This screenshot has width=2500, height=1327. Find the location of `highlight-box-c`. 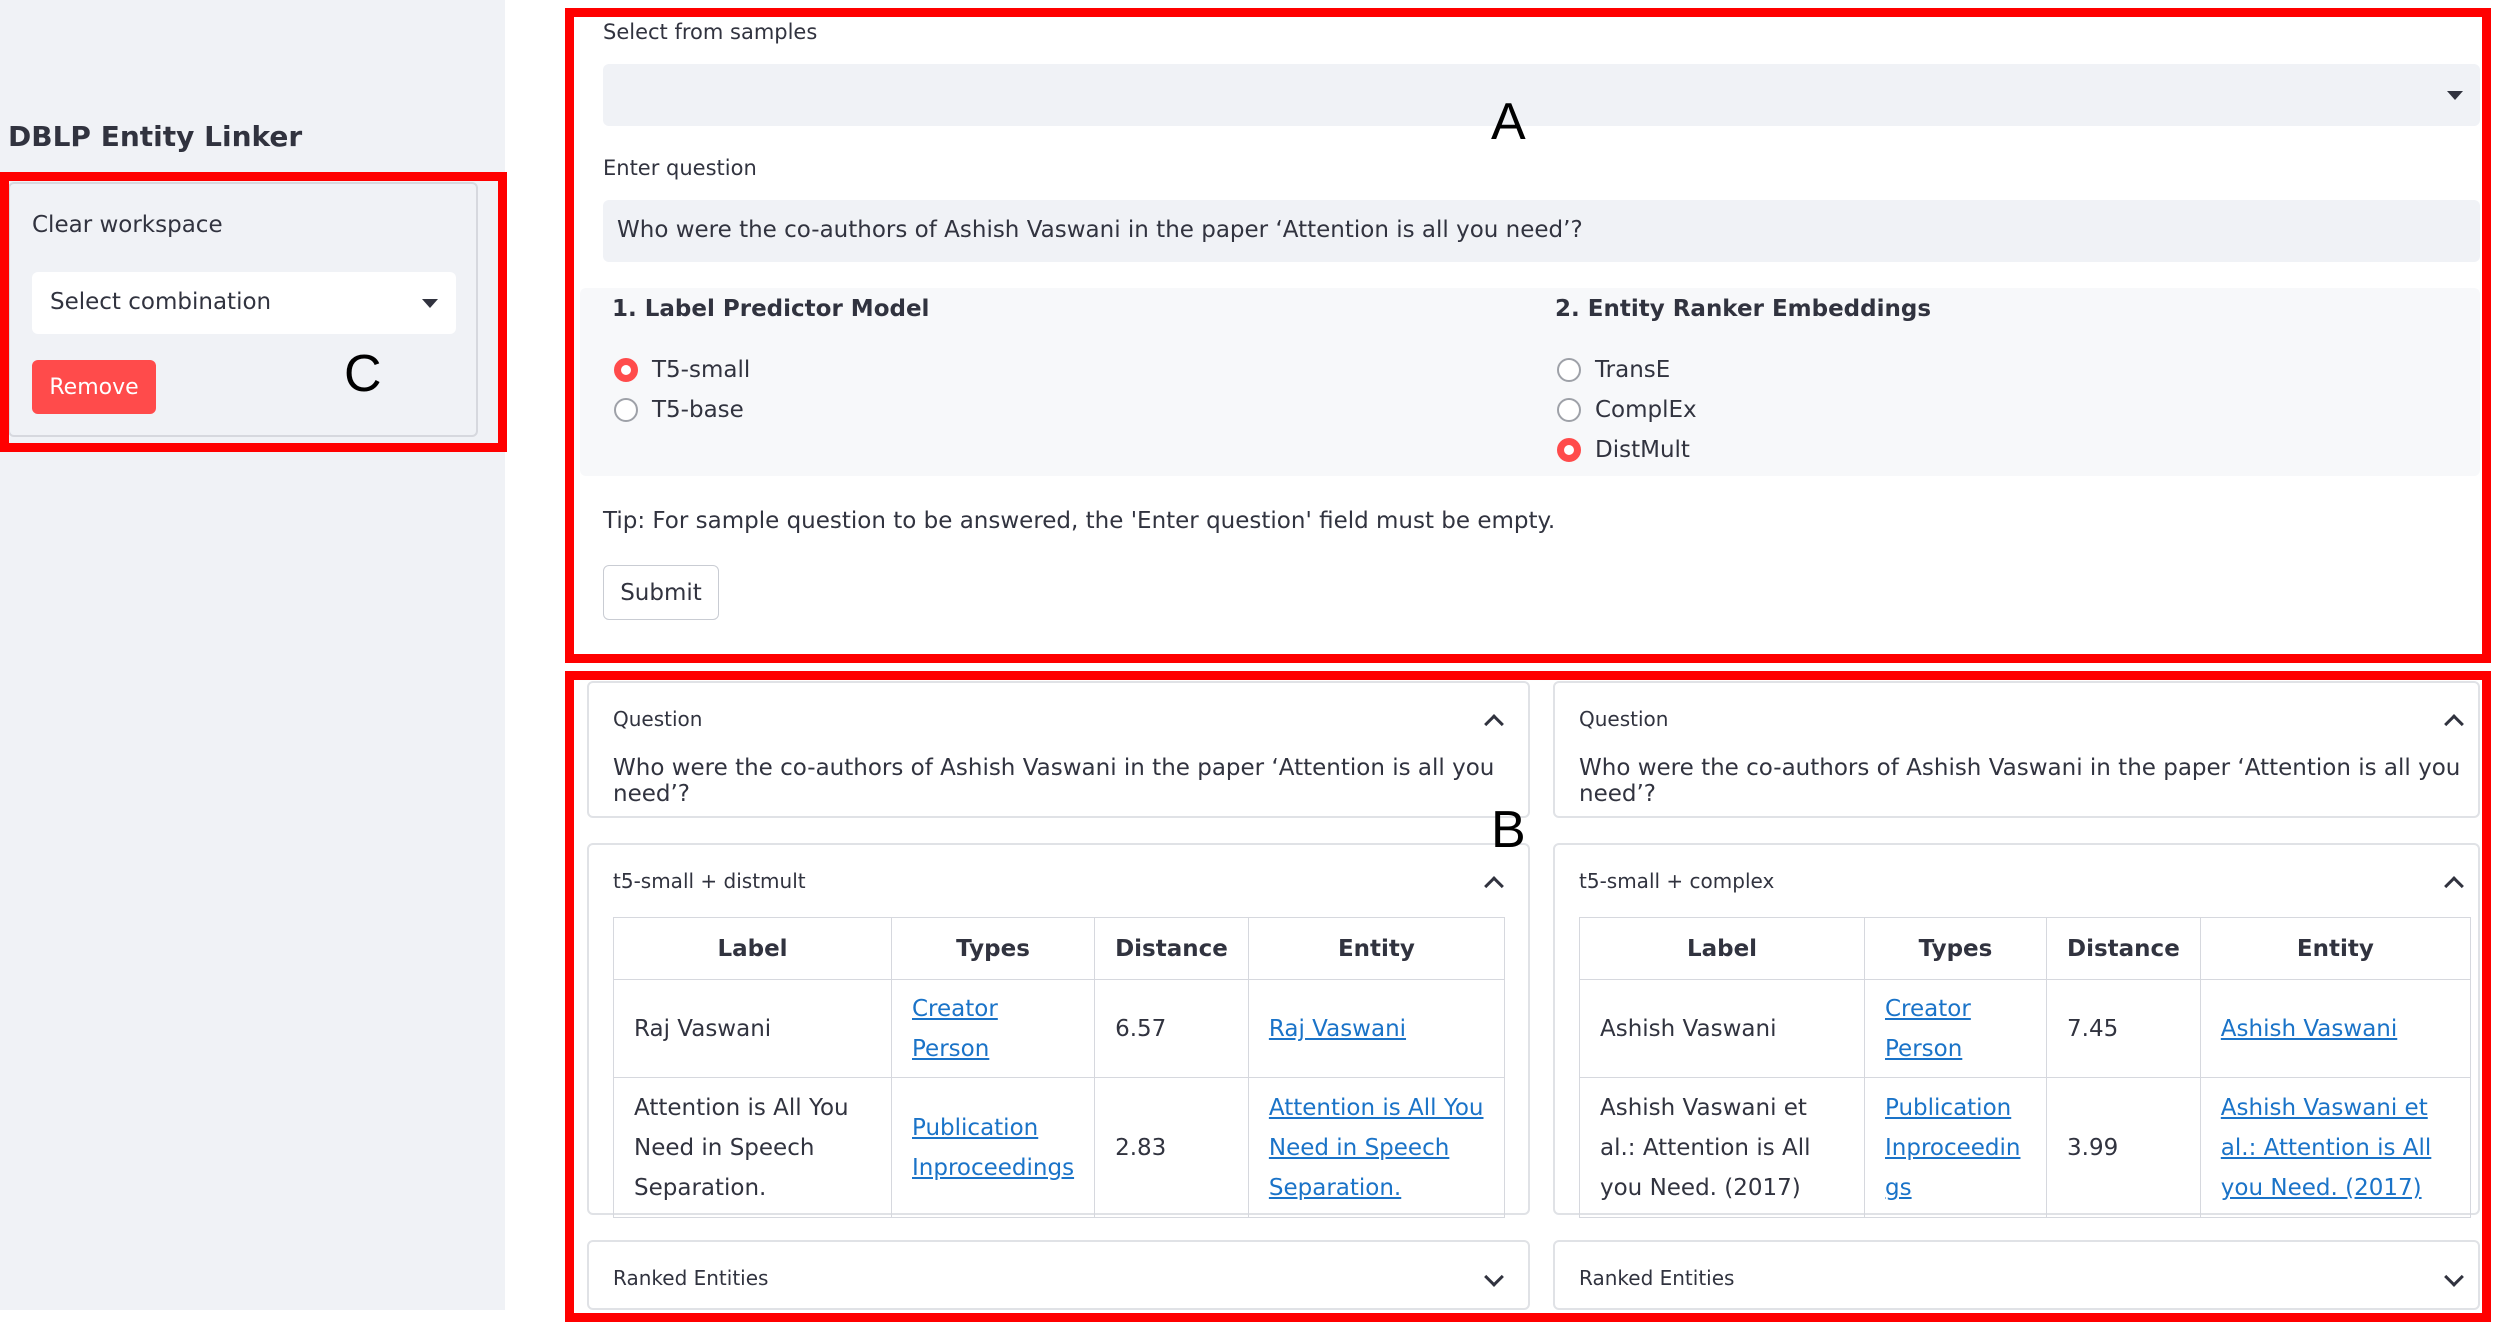

highlight-box-c is located at coordinates (253, 312).